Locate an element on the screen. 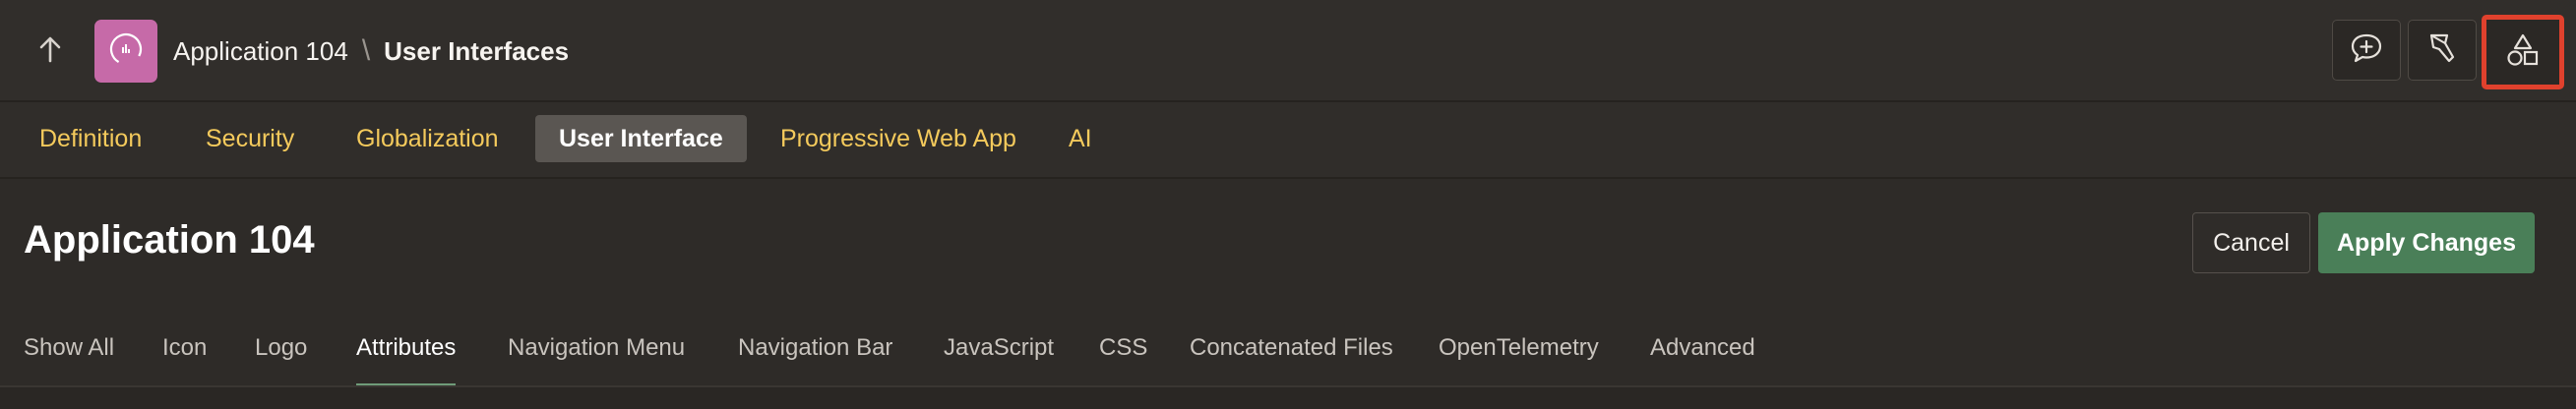 This screenshot has width=2576, height=409. subtab-advanced: Advanced is located at coordinates (1702, 356).